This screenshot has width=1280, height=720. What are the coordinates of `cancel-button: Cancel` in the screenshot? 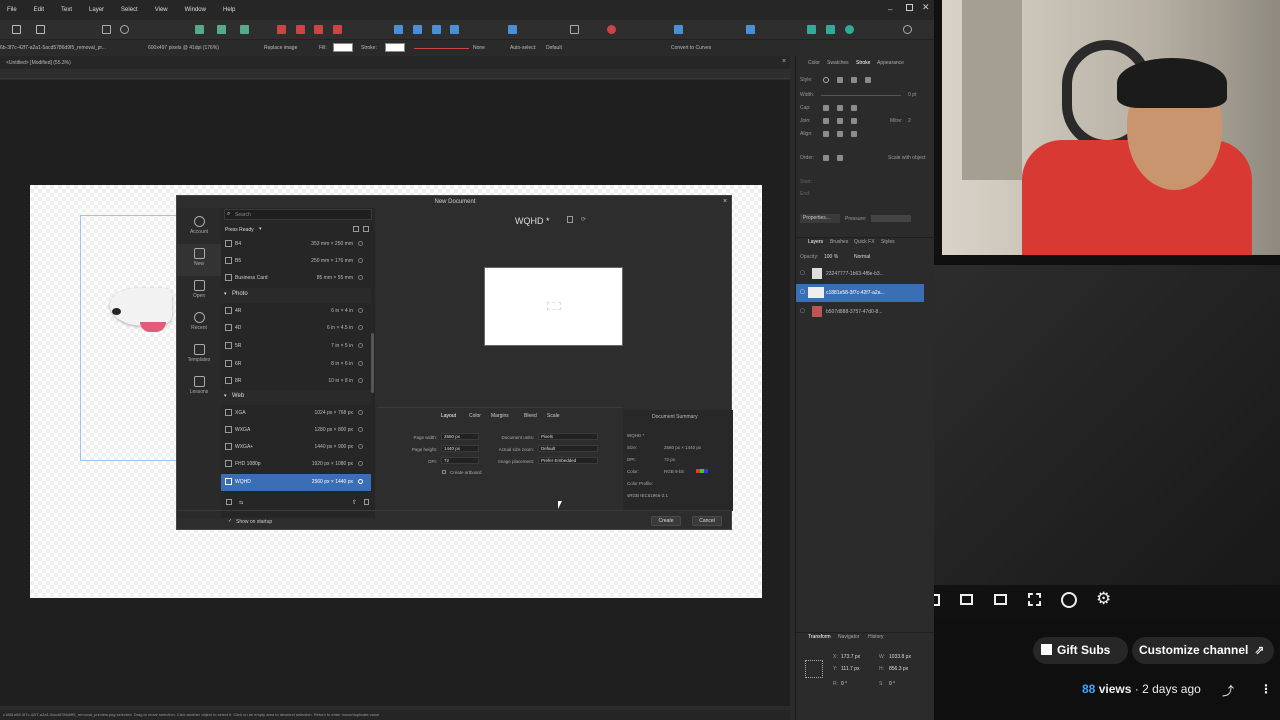 It's located at (707, 521).